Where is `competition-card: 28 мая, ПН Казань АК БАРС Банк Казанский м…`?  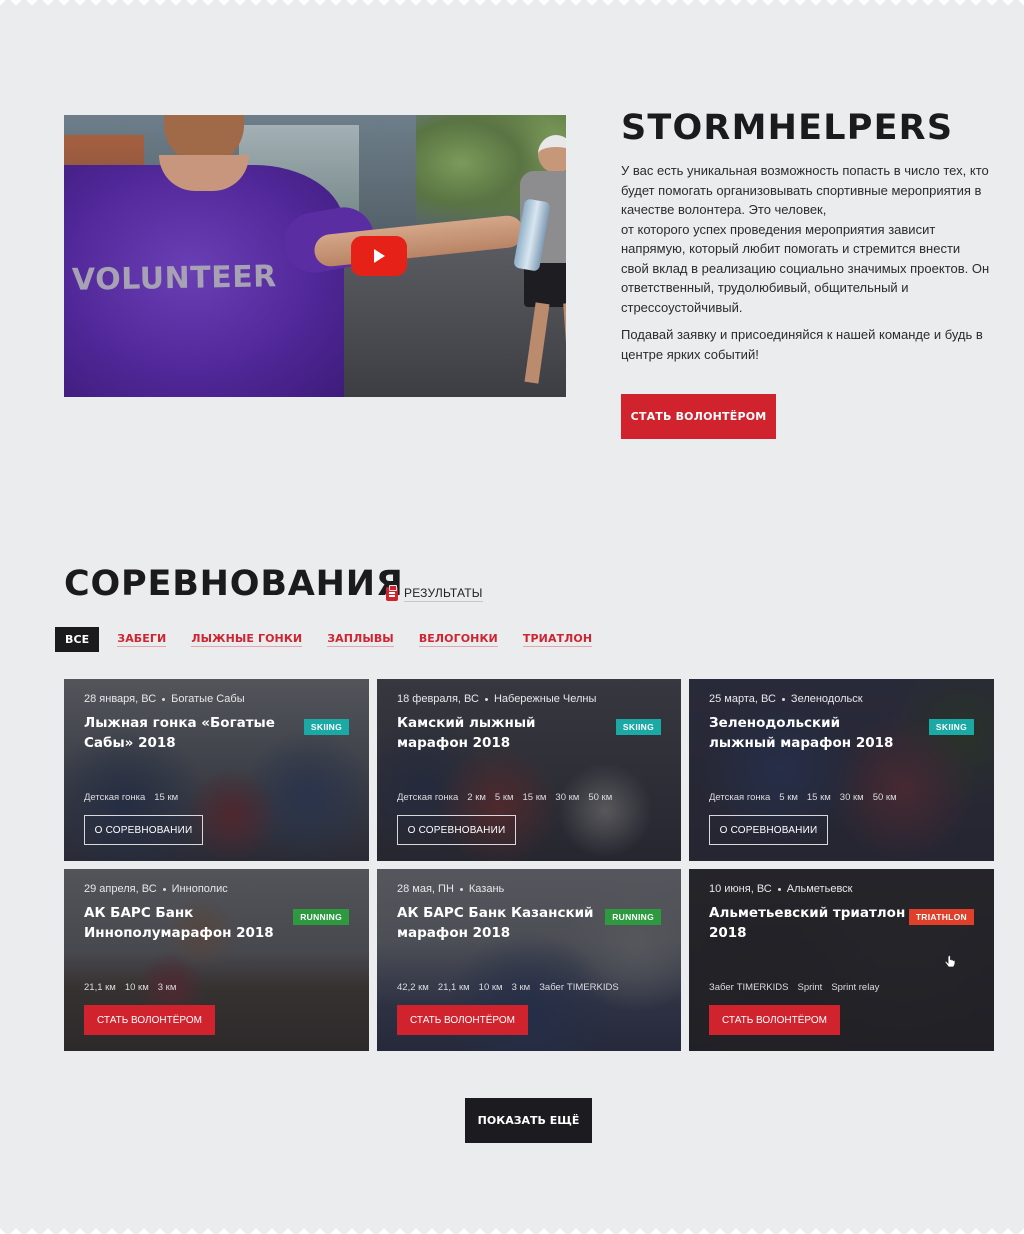
competition-card: 28 мая, ПН Казань АК БАРС Банк Казанский м… is located at coordinates (529, 960).